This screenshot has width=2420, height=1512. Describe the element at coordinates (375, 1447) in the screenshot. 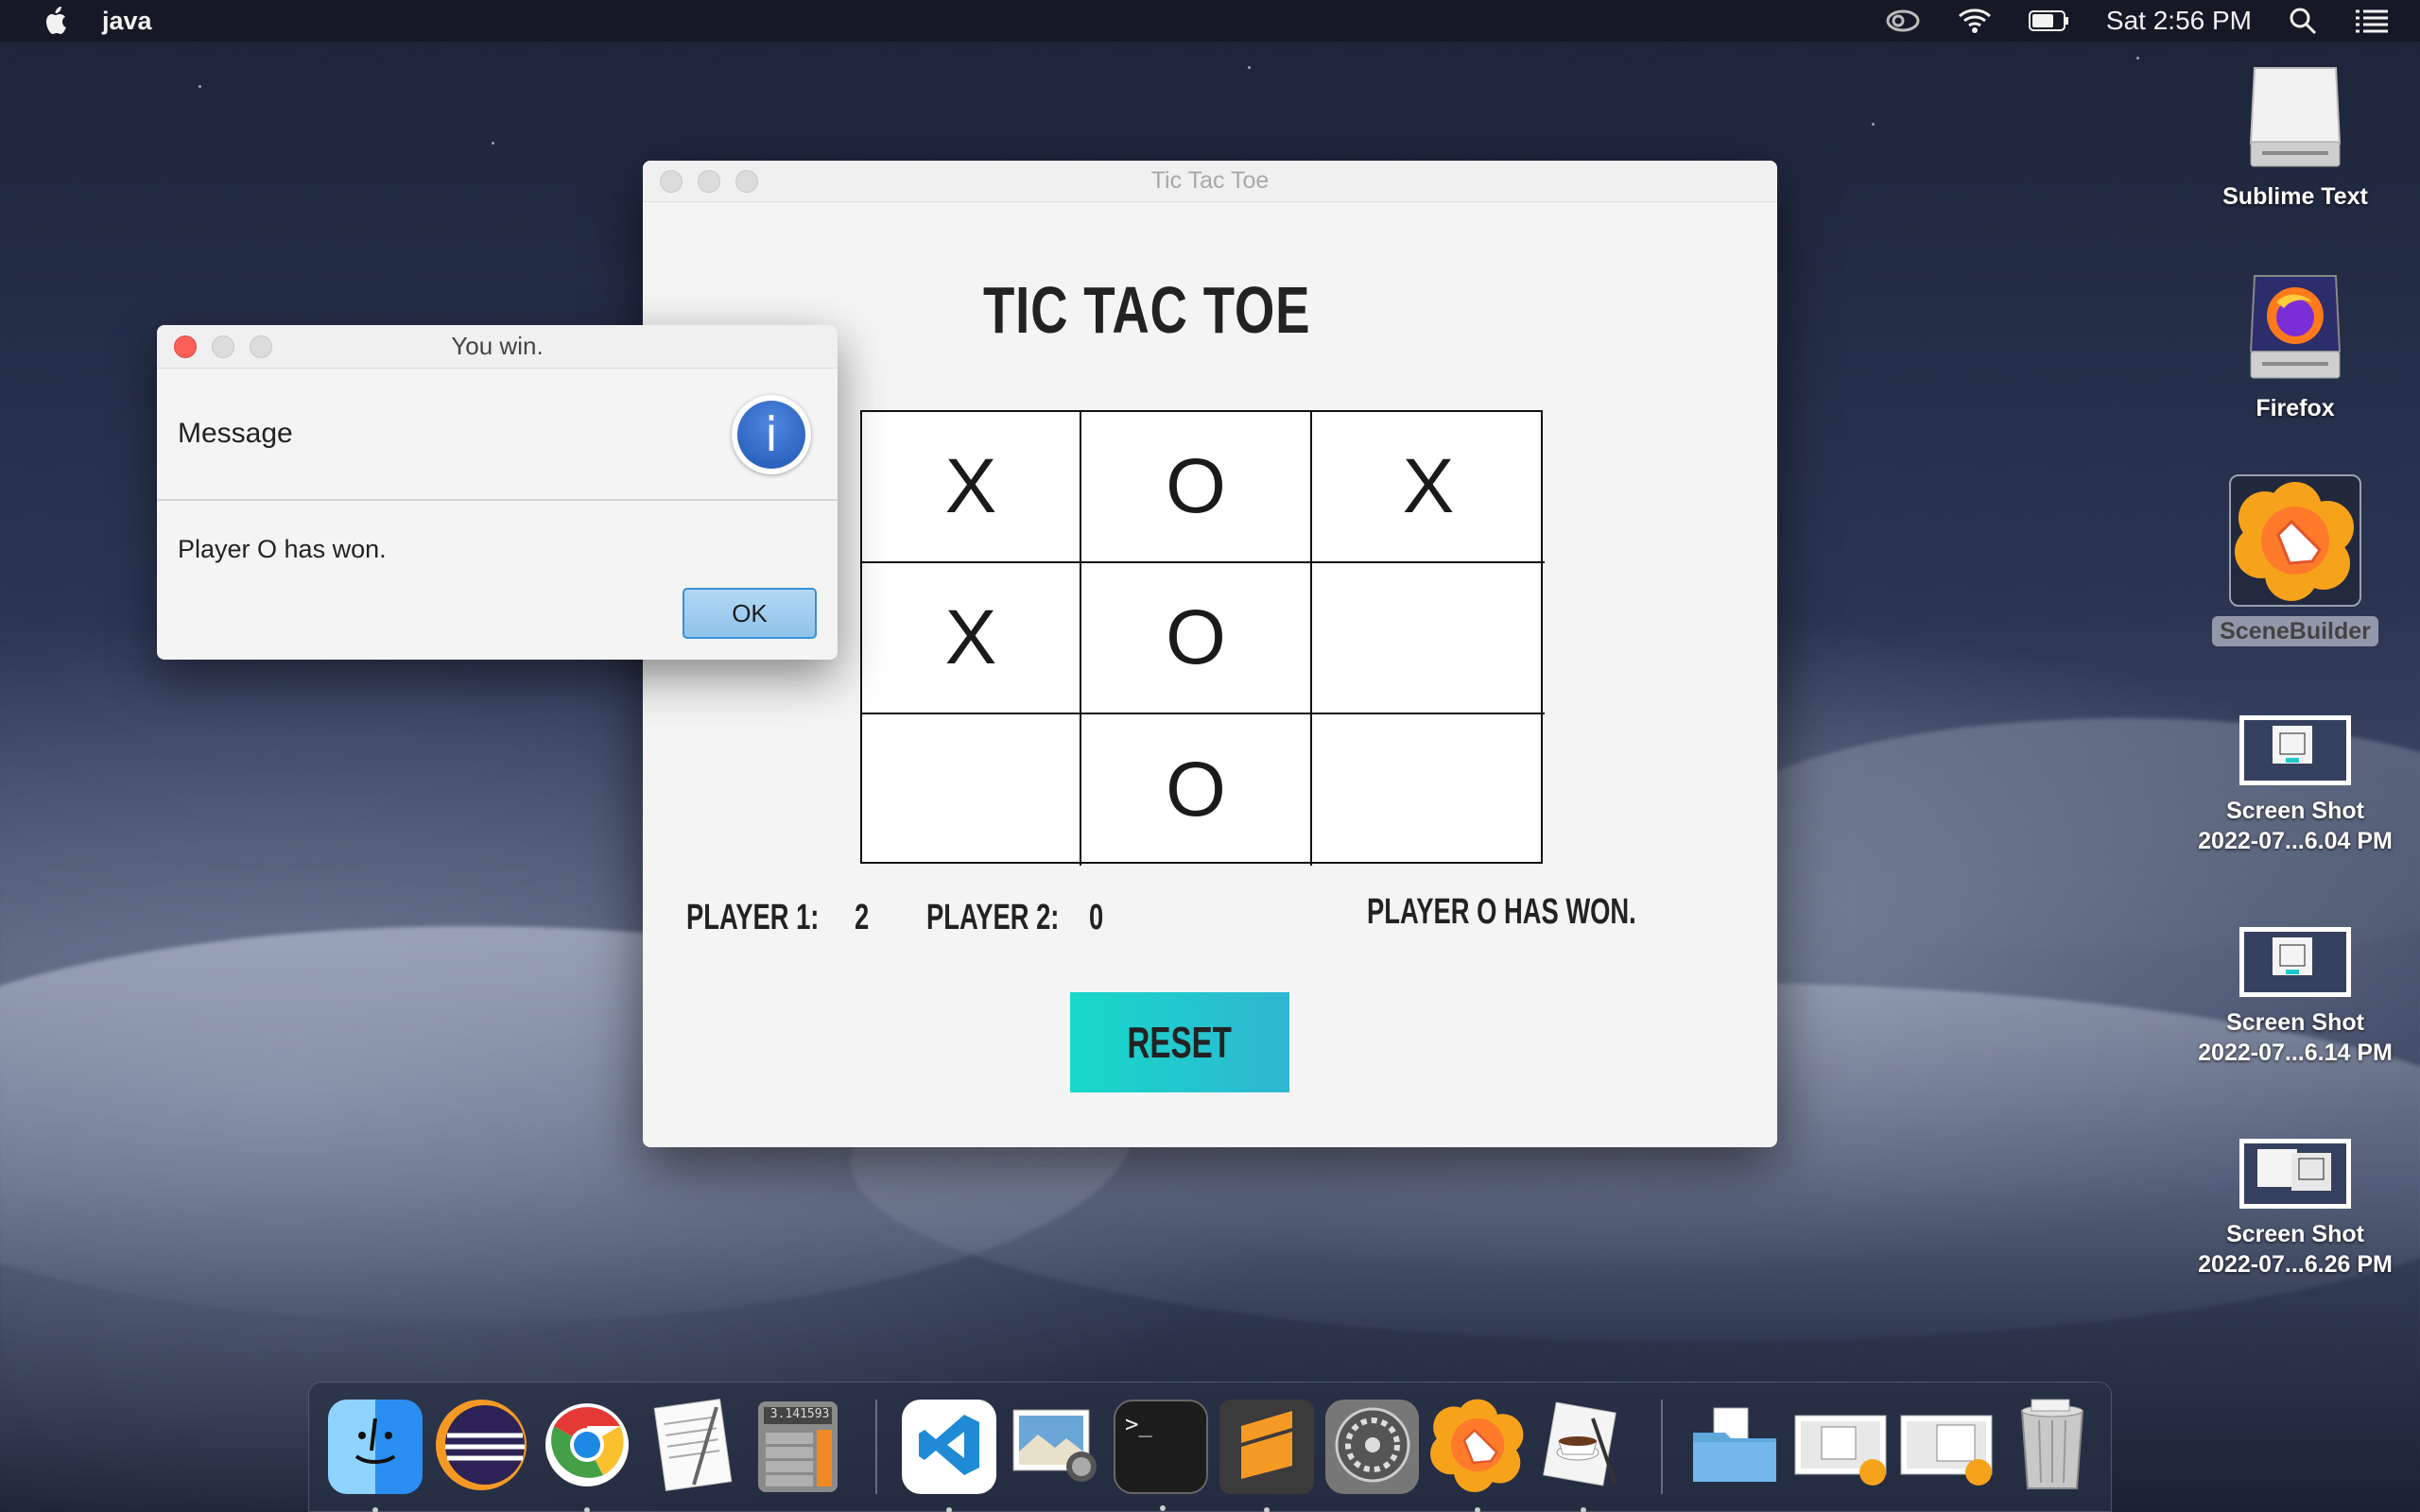

I see `finder-icon` at that location.